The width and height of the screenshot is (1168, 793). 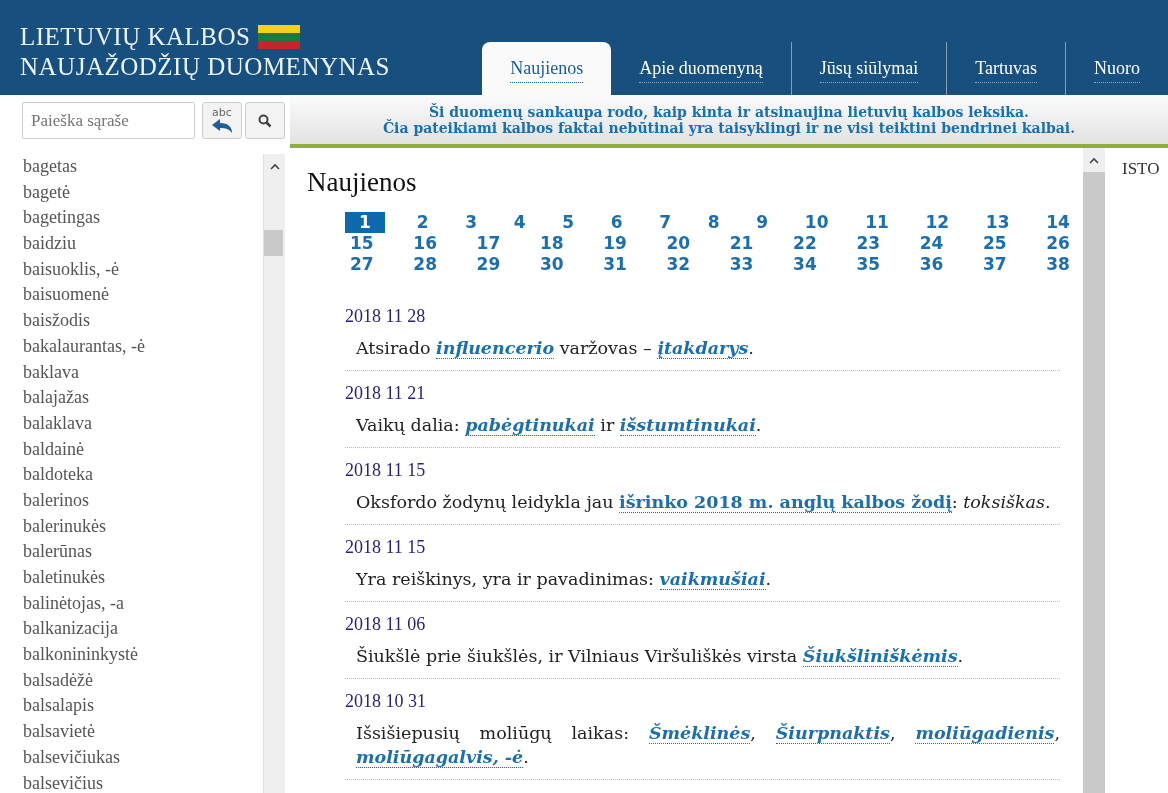 What do you see at coordinates (143, 167) in the screenshot?
I see `word-link: bagetas` at bounding box center [143, 167].